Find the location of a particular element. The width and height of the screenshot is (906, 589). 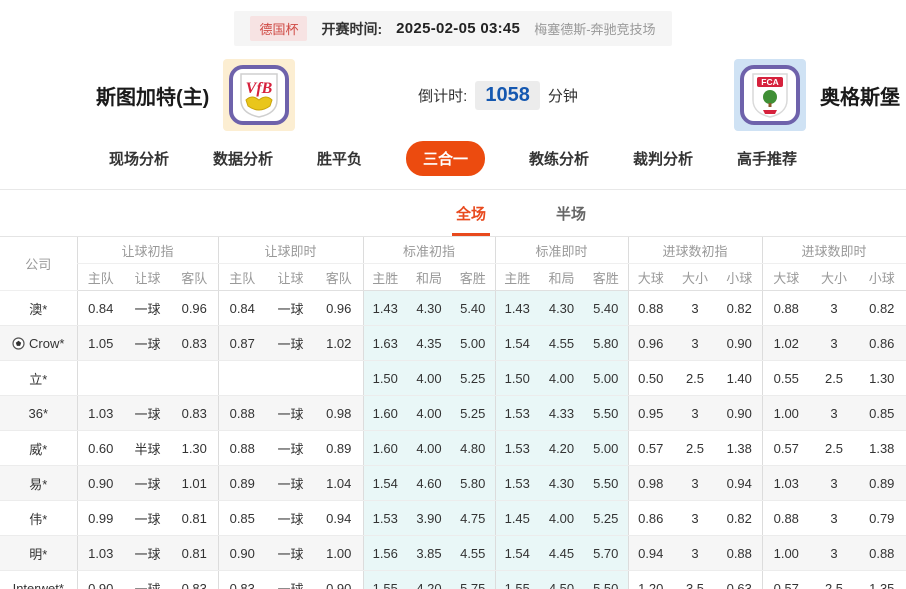

odds-cell: 5.70 is located at coordinates (606, 553).